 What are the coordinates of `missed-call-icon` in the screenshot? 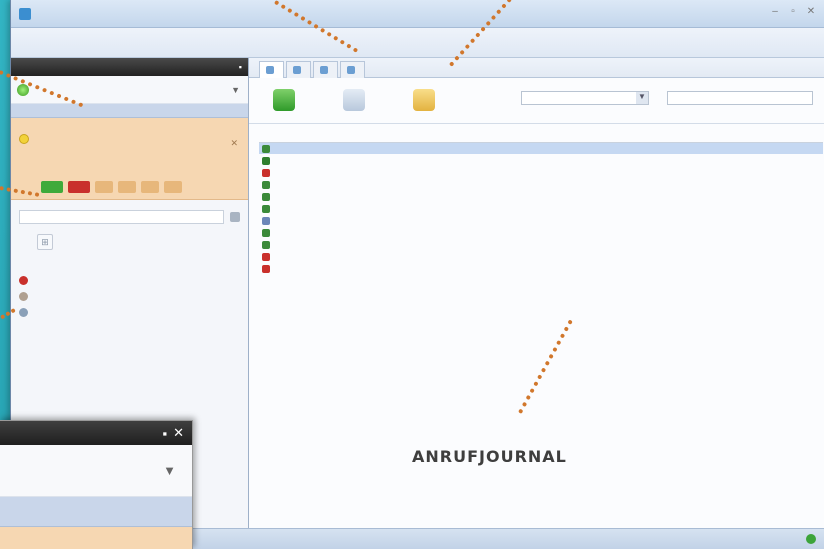 It's located at (23, 280).